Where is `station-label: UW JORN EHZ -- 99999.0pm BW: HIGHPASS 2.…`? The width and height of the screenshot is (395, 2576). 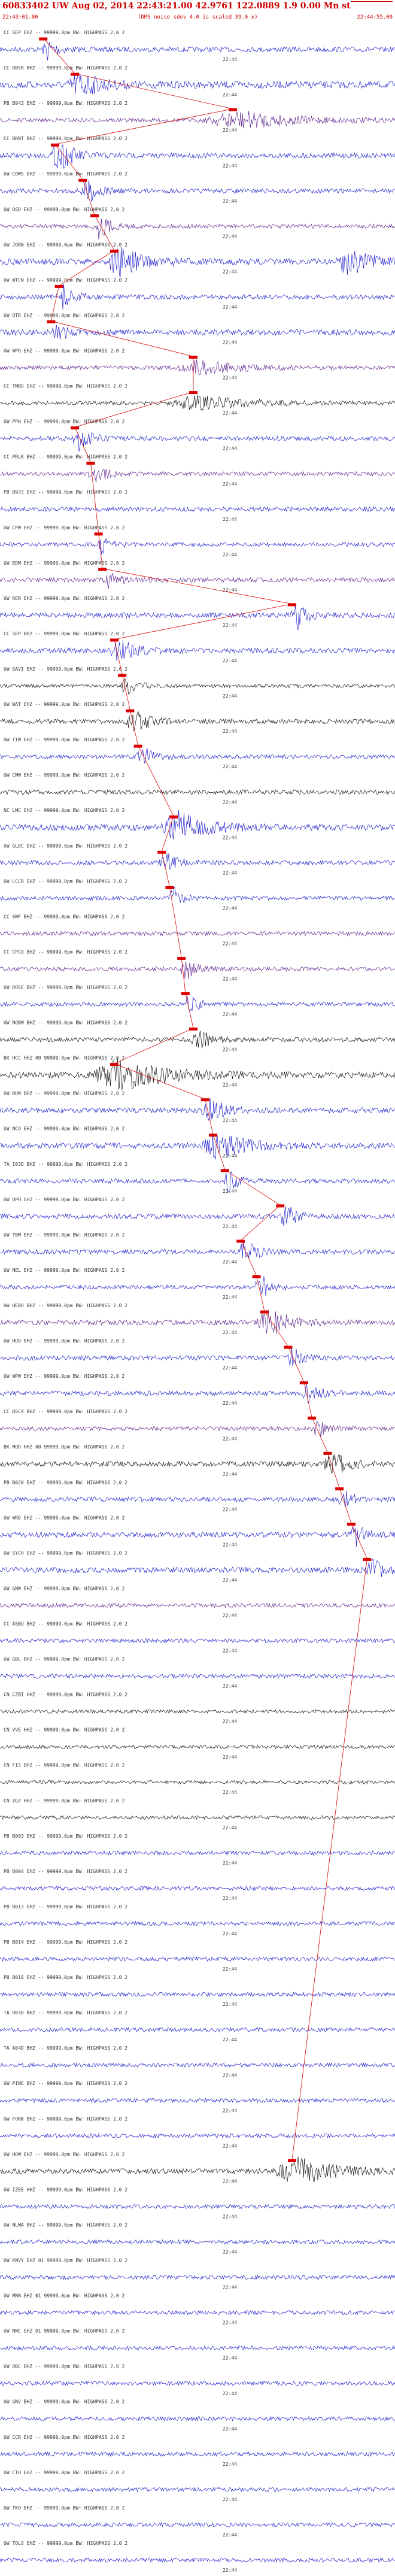
station-label: UW JORN EHZ -- 99999.0pm BW: HIGHPASS 2.… is located at coordinates (65, 244).